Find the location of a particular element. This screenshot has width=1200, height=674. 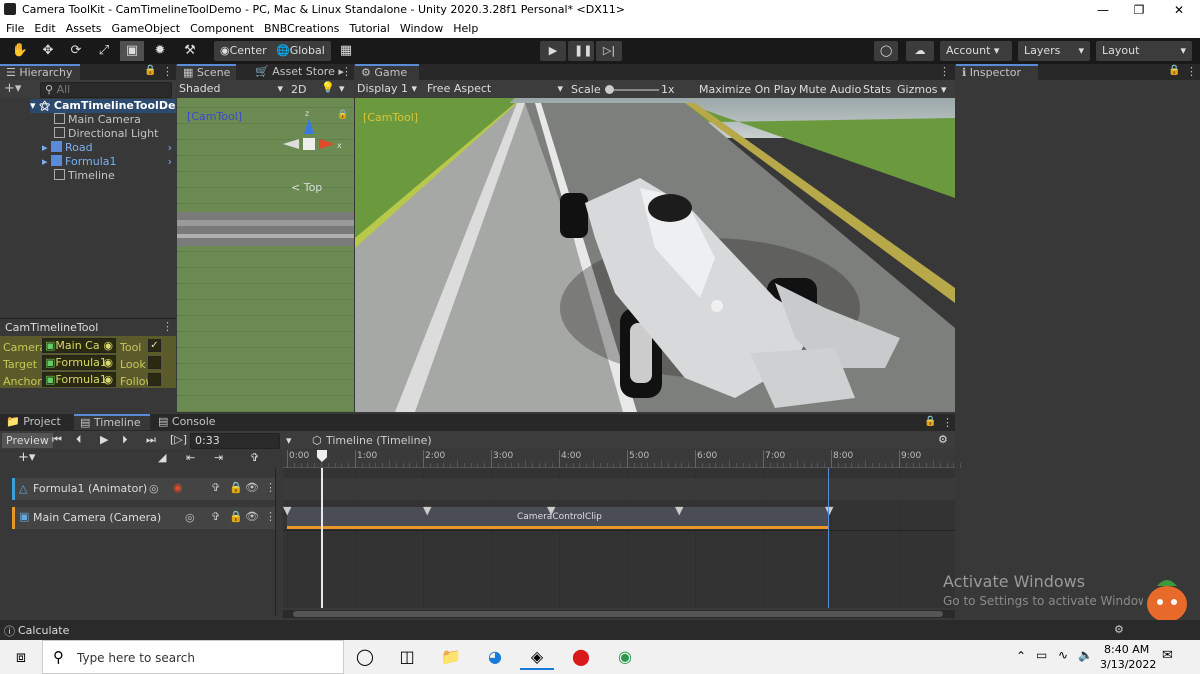

track-lock-icon: 🔒 is located at coordinates (236, 516).